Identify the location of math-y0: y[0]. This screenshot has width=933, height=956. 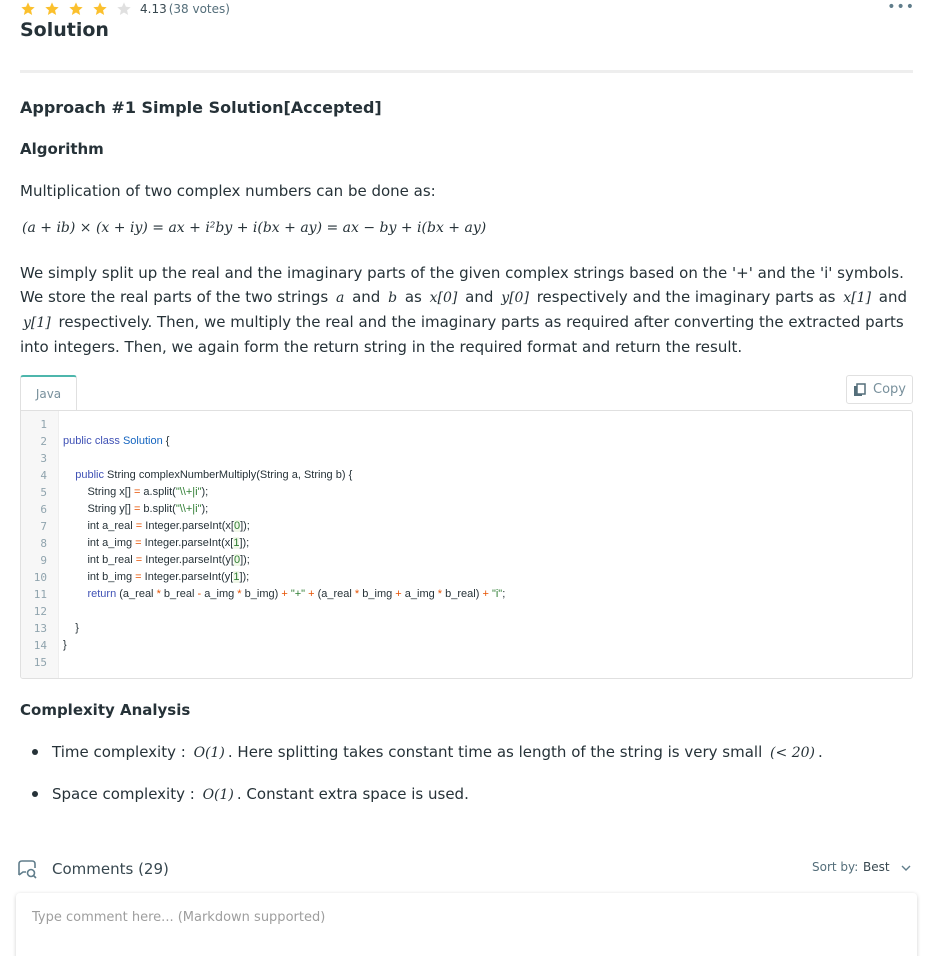
(515, 298).